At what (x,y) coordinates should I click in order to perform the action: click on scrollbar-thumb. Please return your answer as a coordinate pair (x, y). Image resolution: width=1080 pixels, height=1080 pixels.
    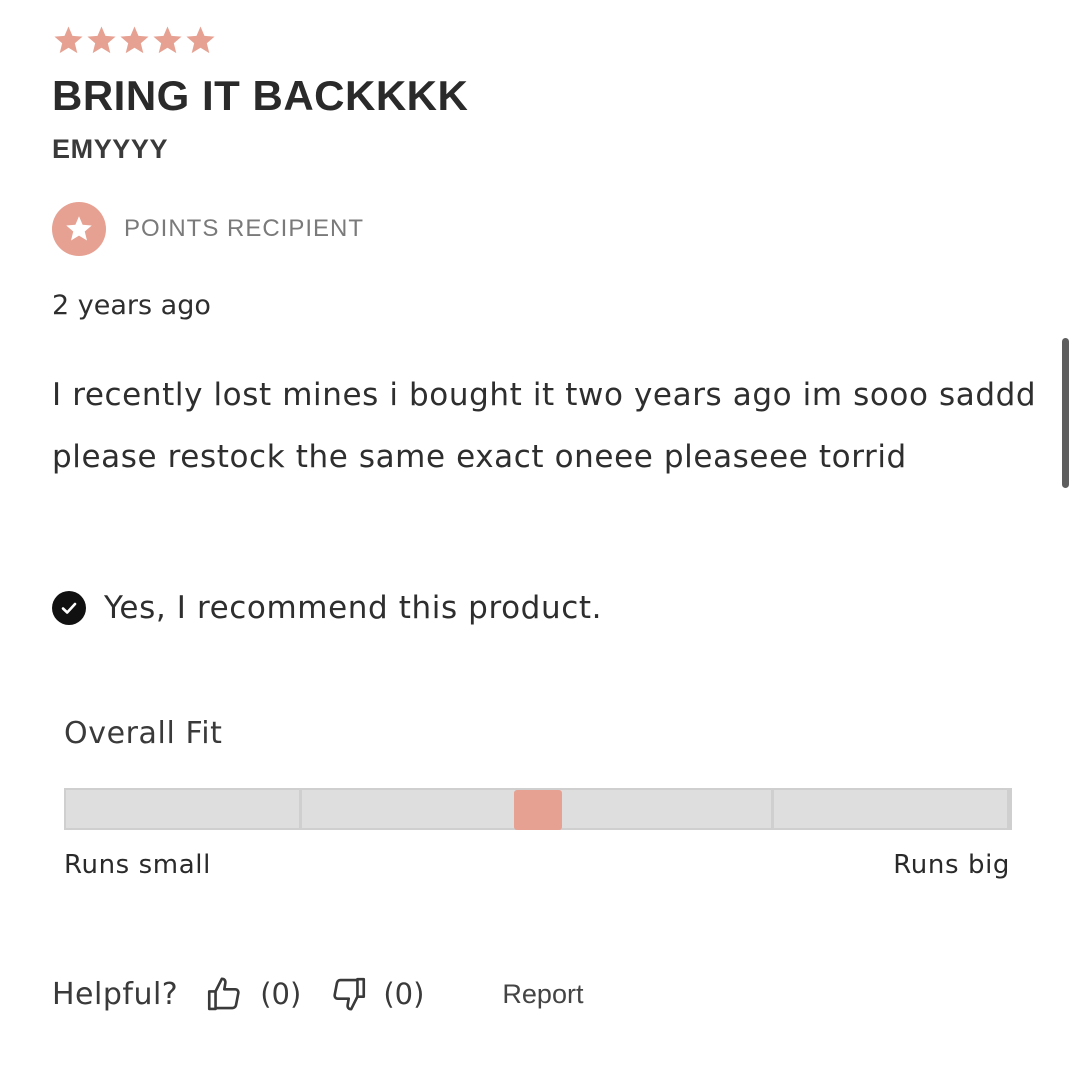
    Looking at the image, I should click on (1065, 413).